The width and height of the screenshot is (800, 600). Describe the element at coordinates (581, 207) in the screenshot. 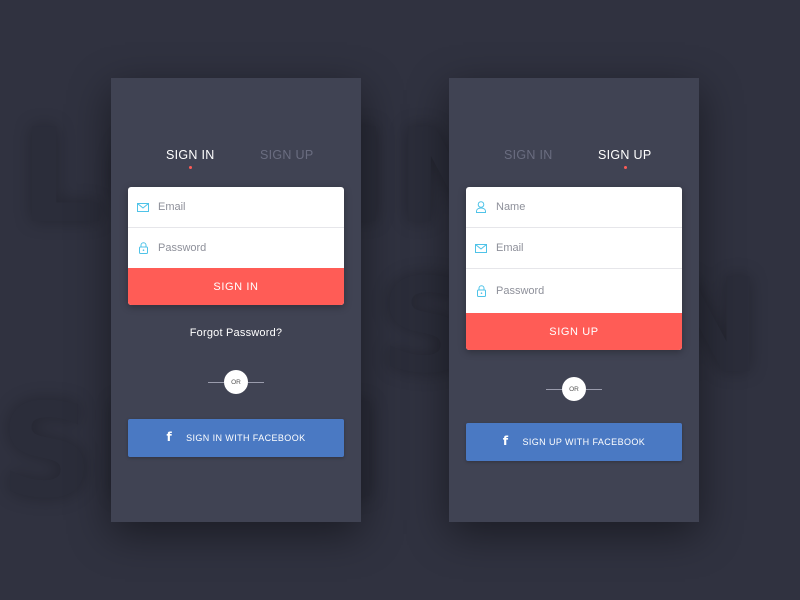

I see `name-input` at that location.